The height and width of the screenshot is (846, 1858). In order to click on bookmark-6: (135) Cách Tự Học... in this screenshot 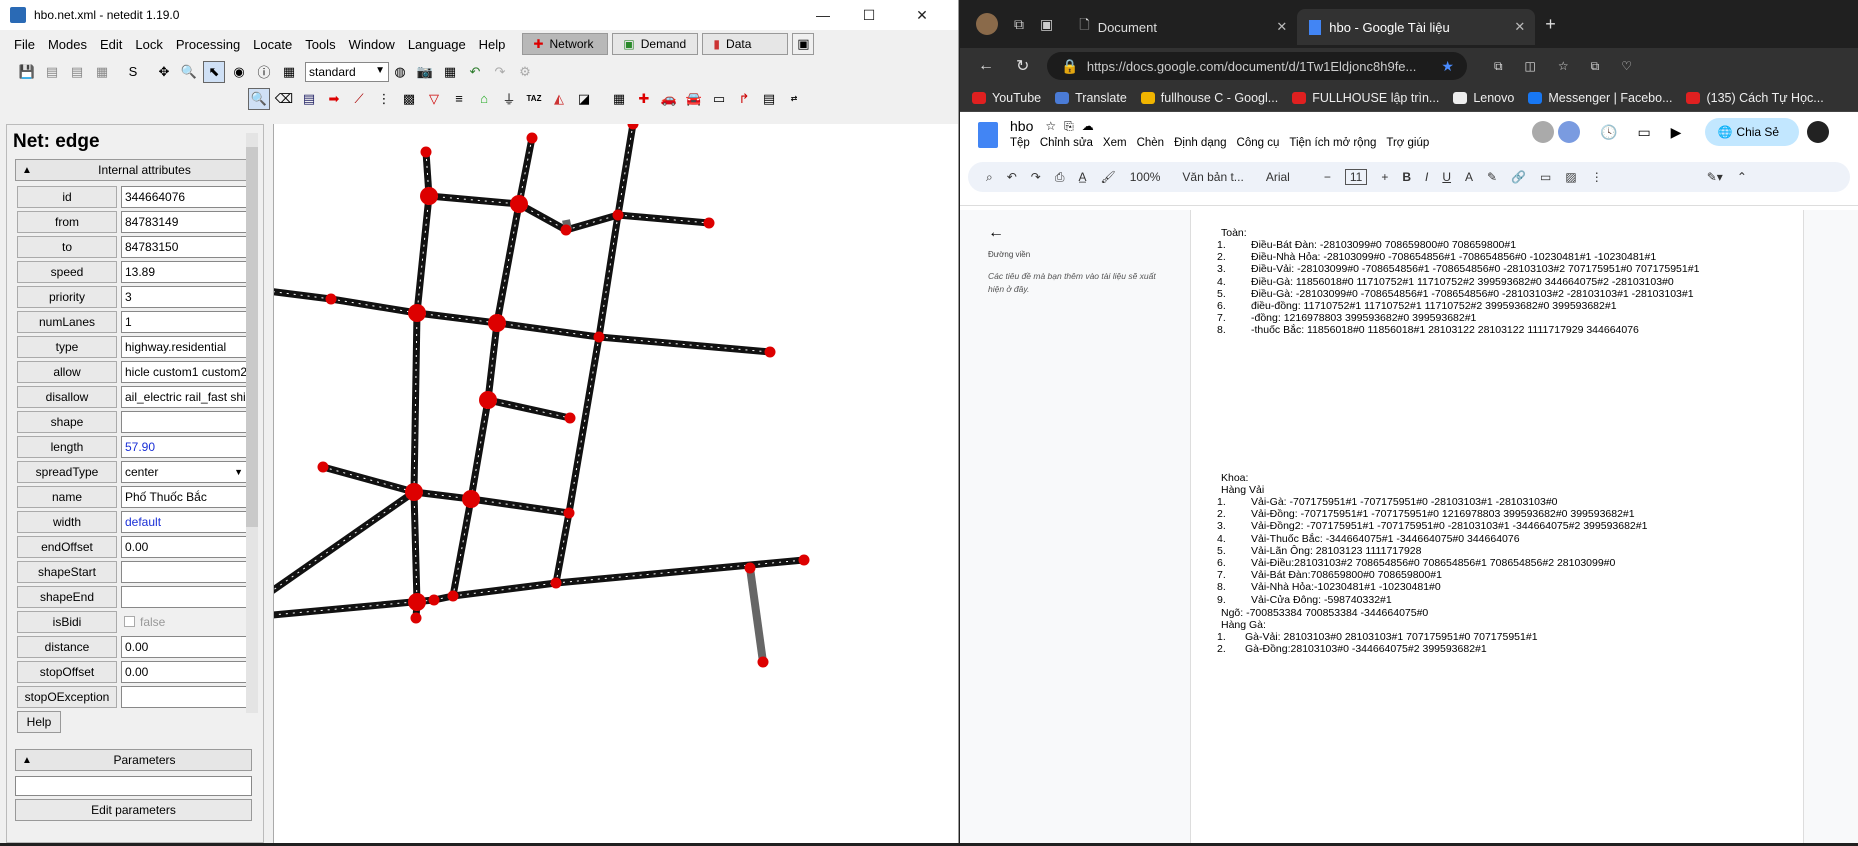, I will do `click(1755, 98)`.